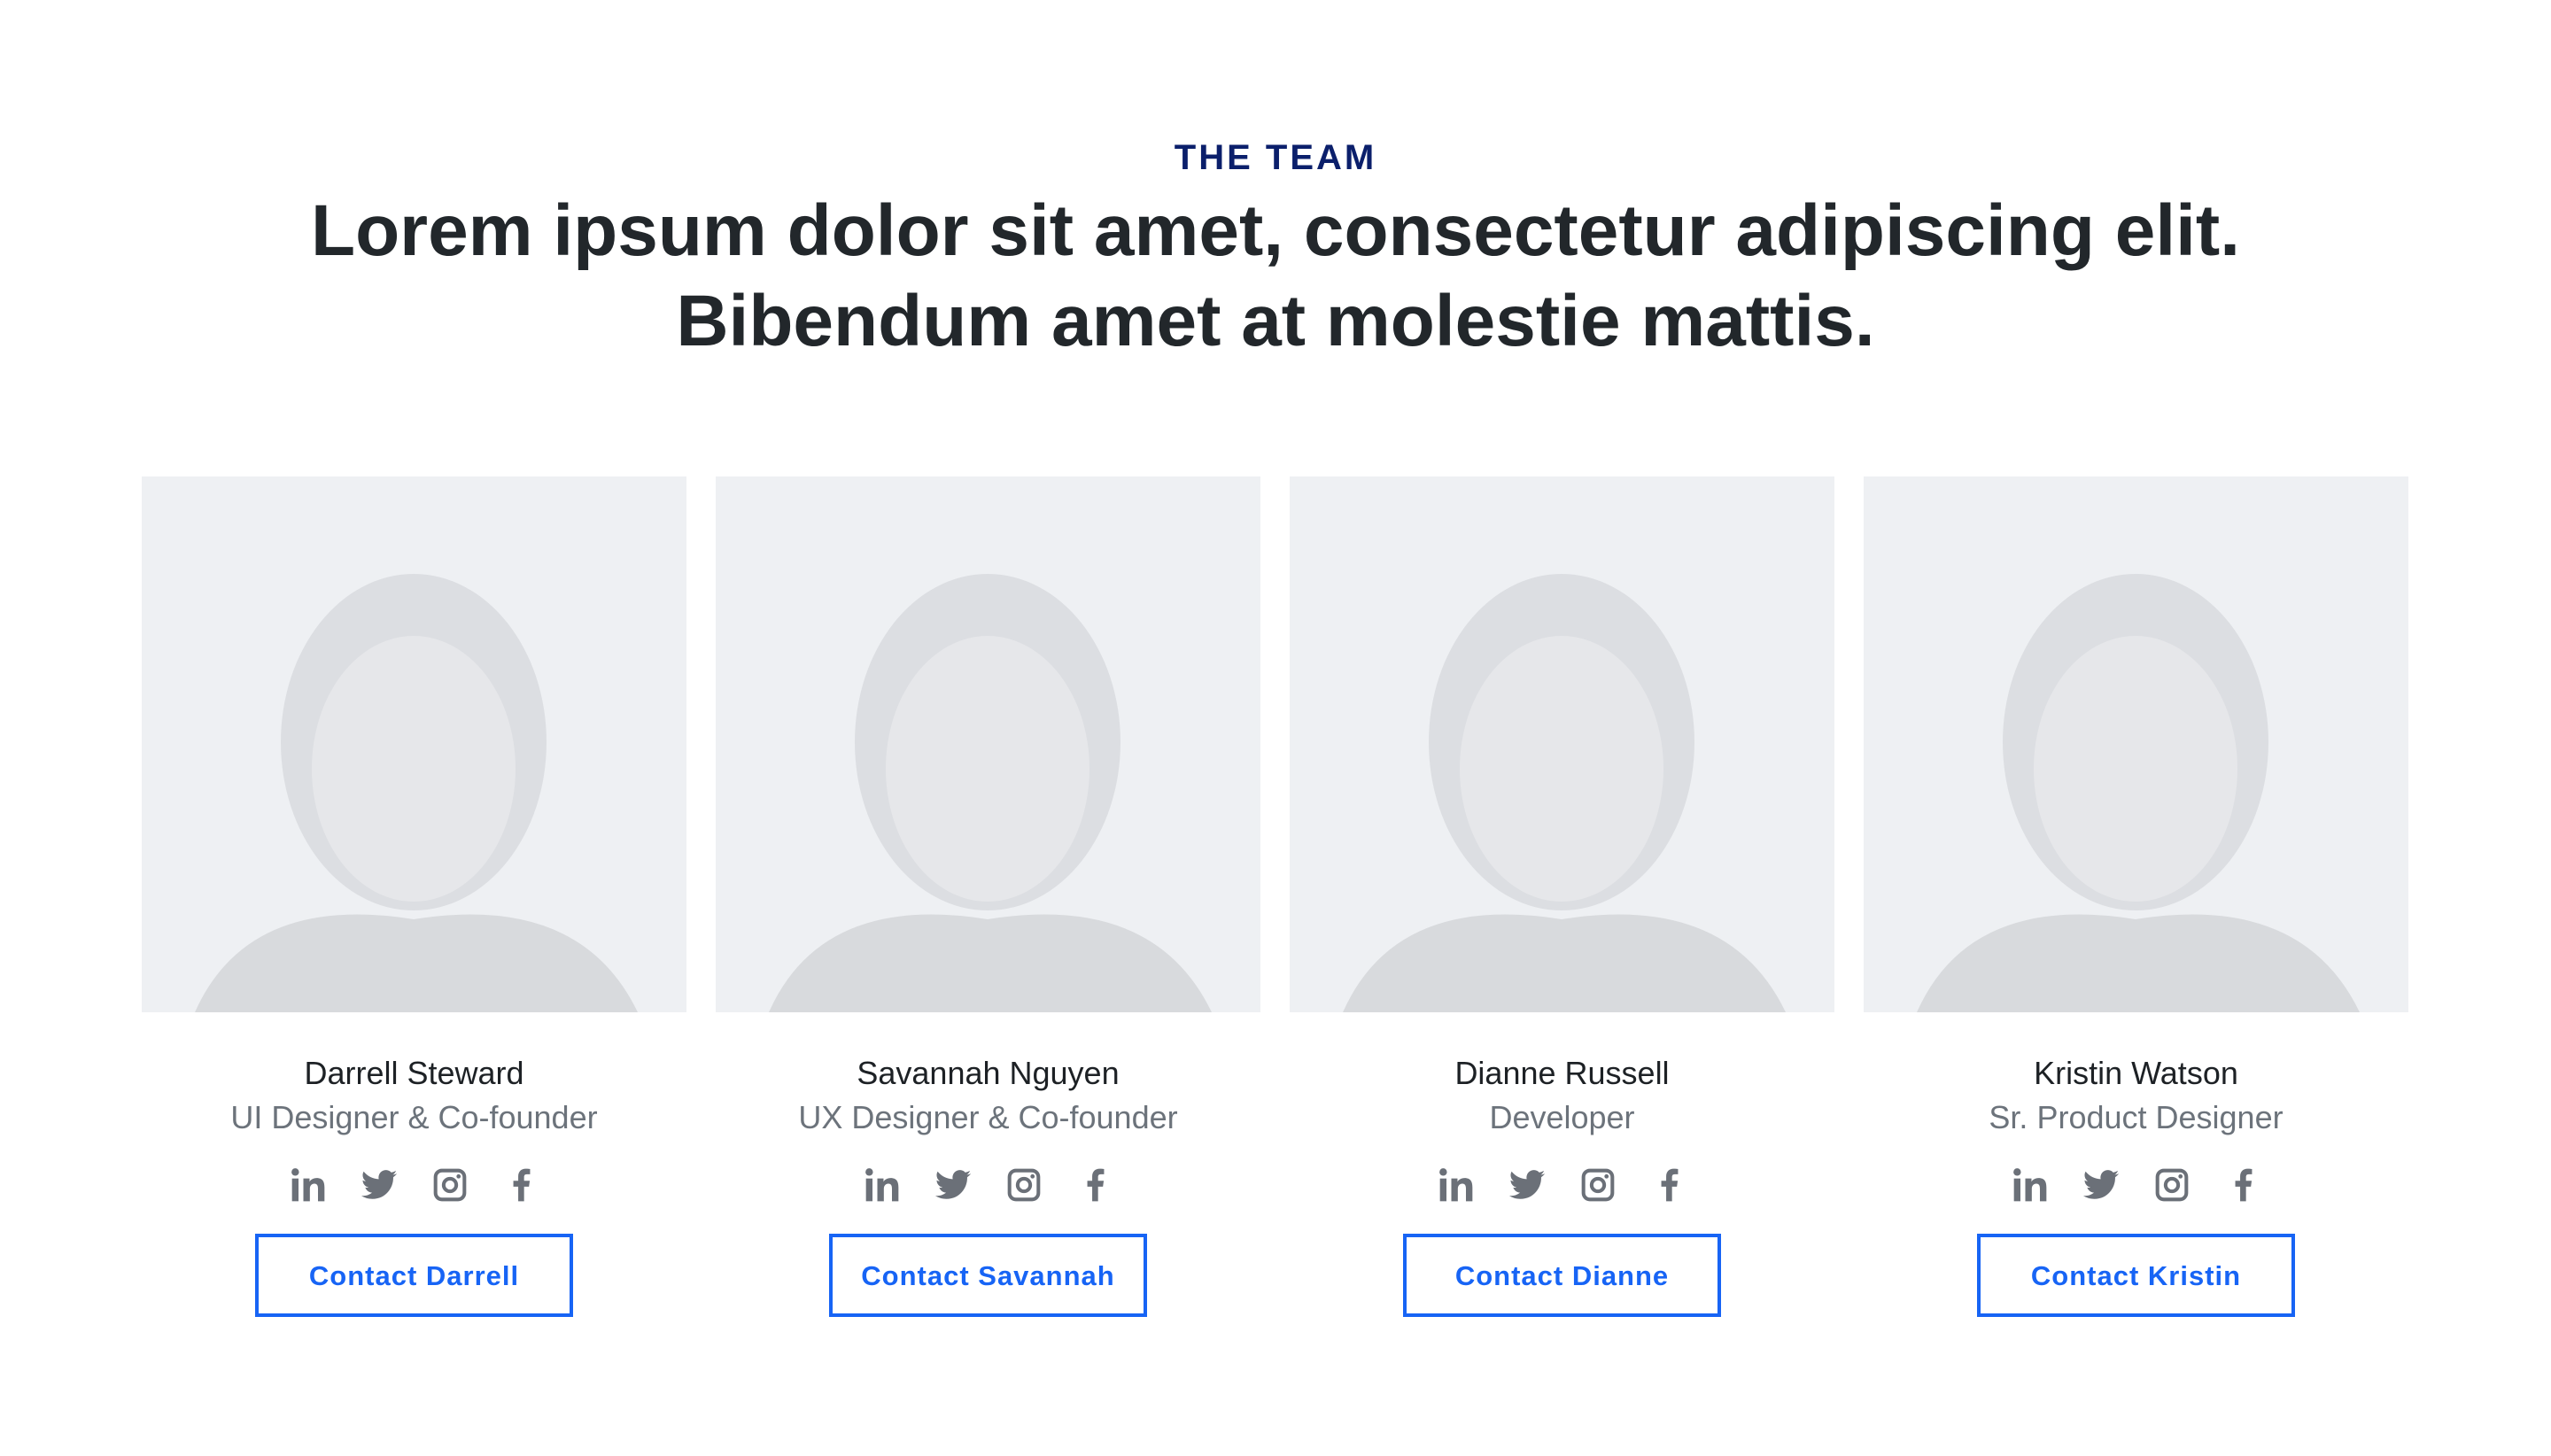 The height and width of the screenshot is (1456, 2551). I want to click on member-role: UI Designer & Co-founder, so click(414, 1117).